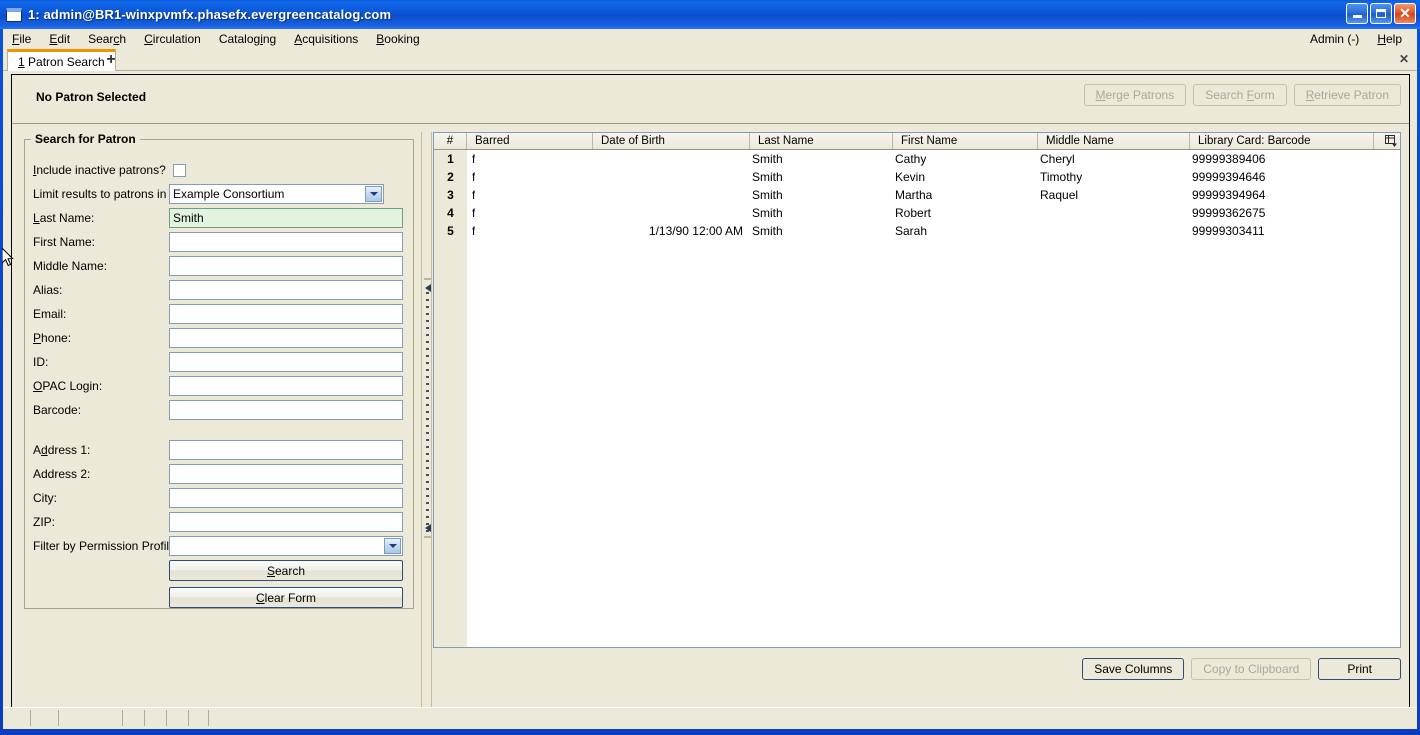 The height and width of the screenshot is (735, 1420). Describe the element at coordinates (1229, 195) in the screenshot. I see `cell-barcode: 99999394964` at that location.